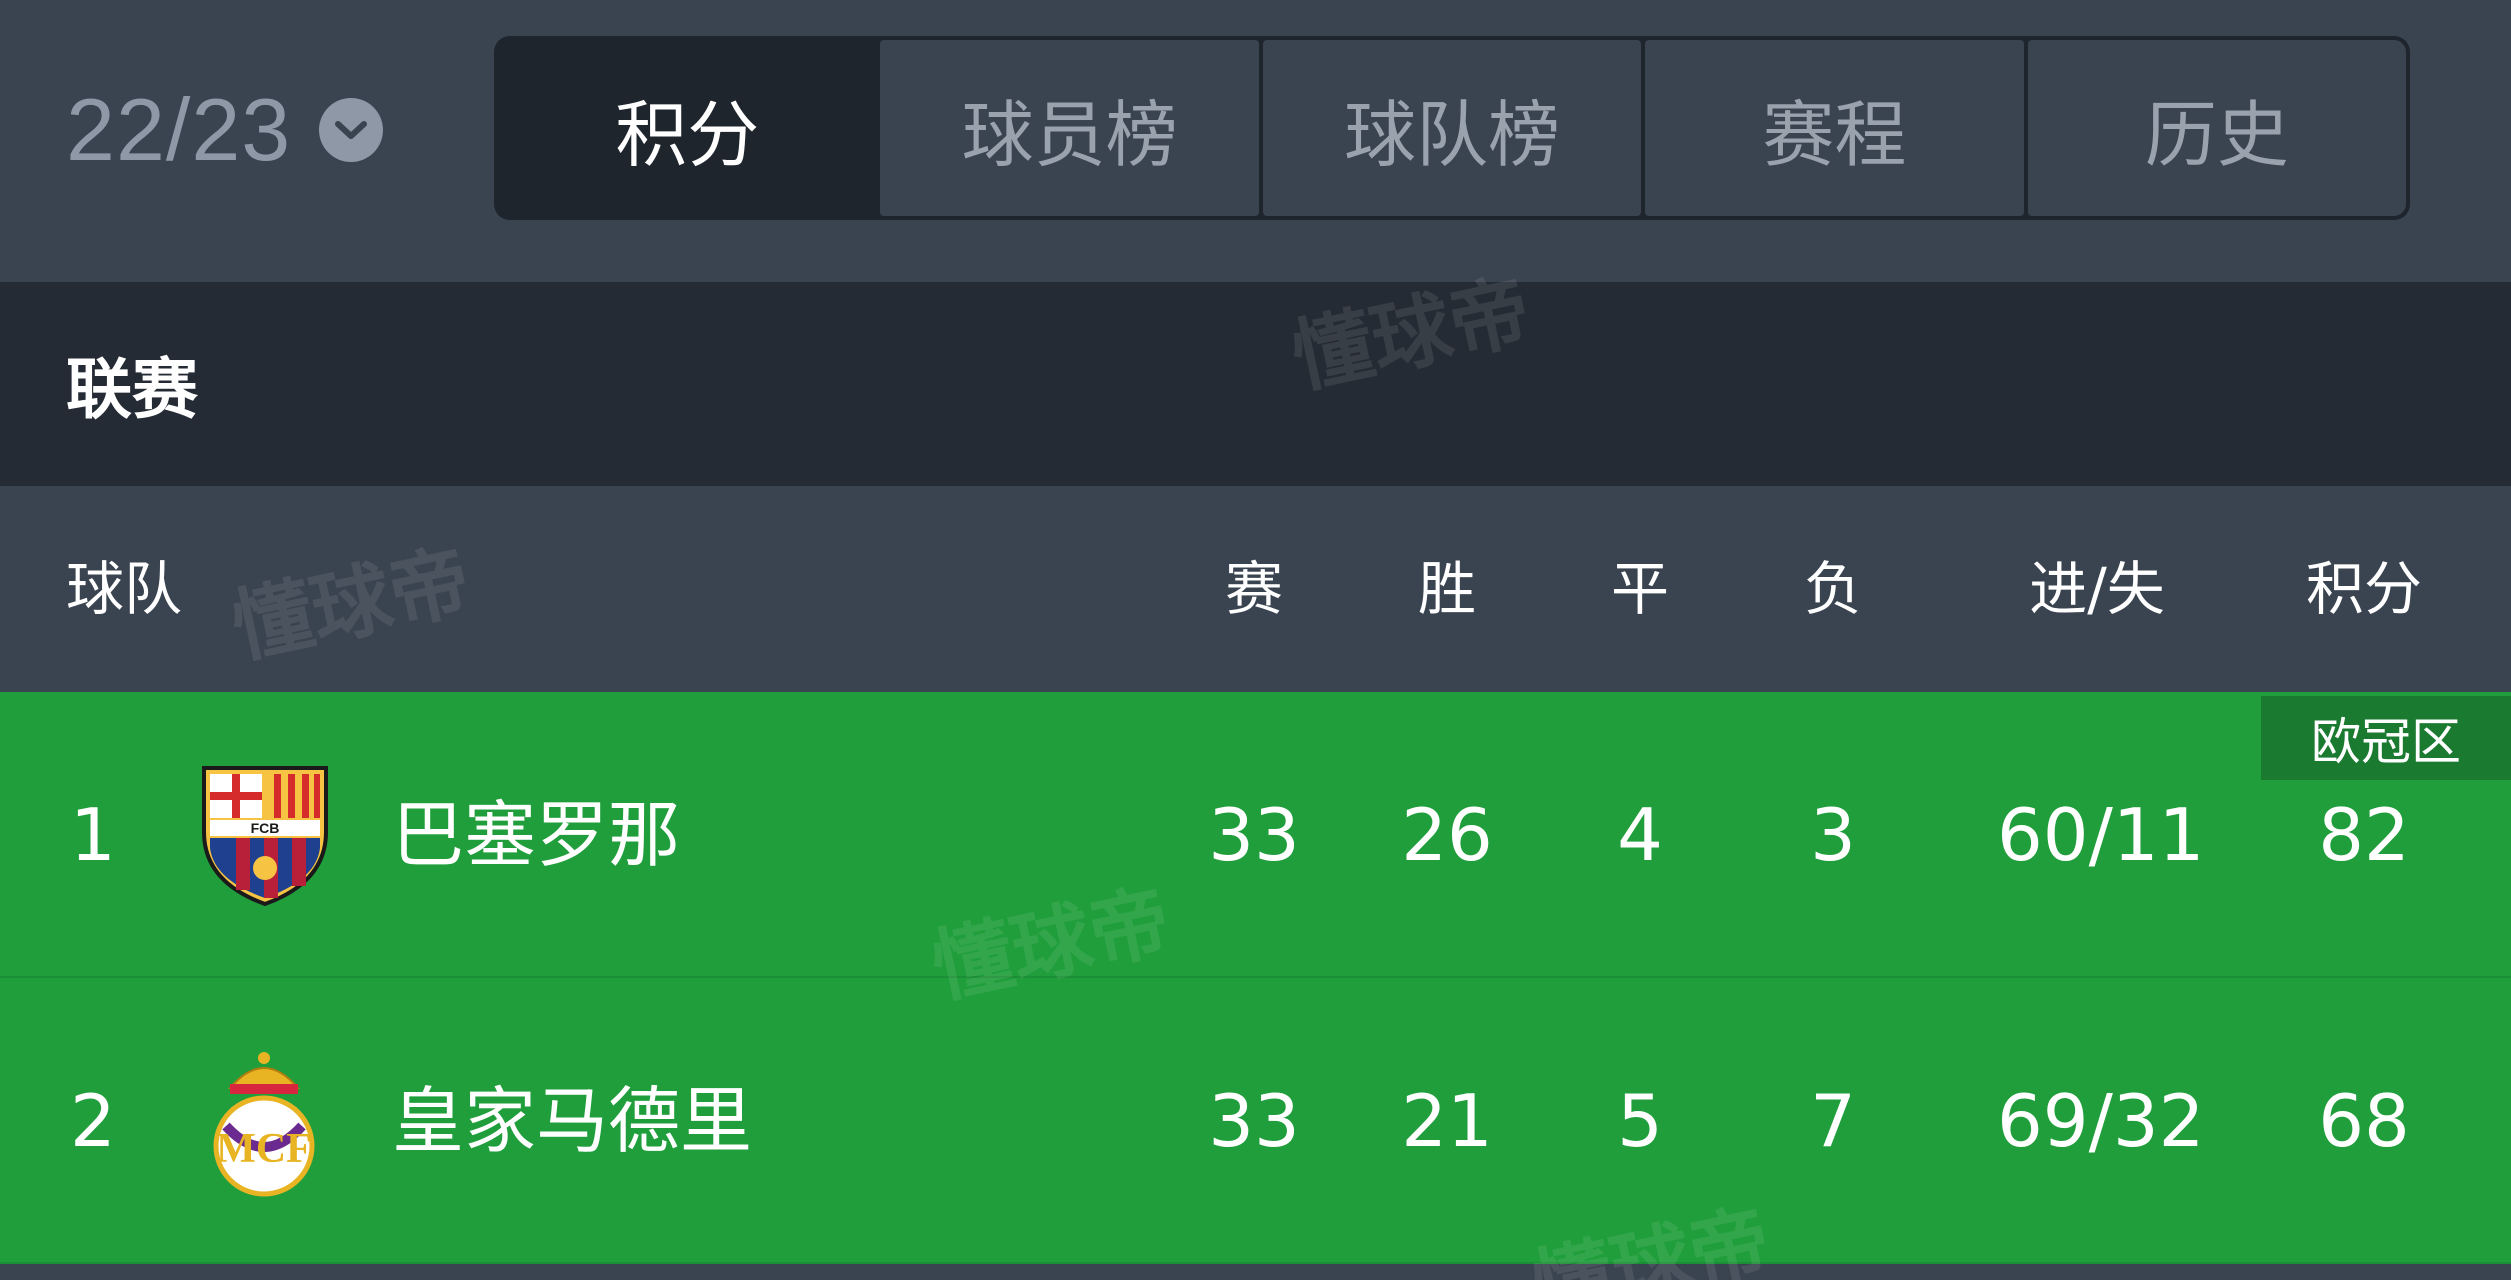 Image resolution: width=2511 pixels, height=1280 pixels. Describe the element at coordinates (2217, 128) in the screenshot. I see `tab-history: 历史` at that location.